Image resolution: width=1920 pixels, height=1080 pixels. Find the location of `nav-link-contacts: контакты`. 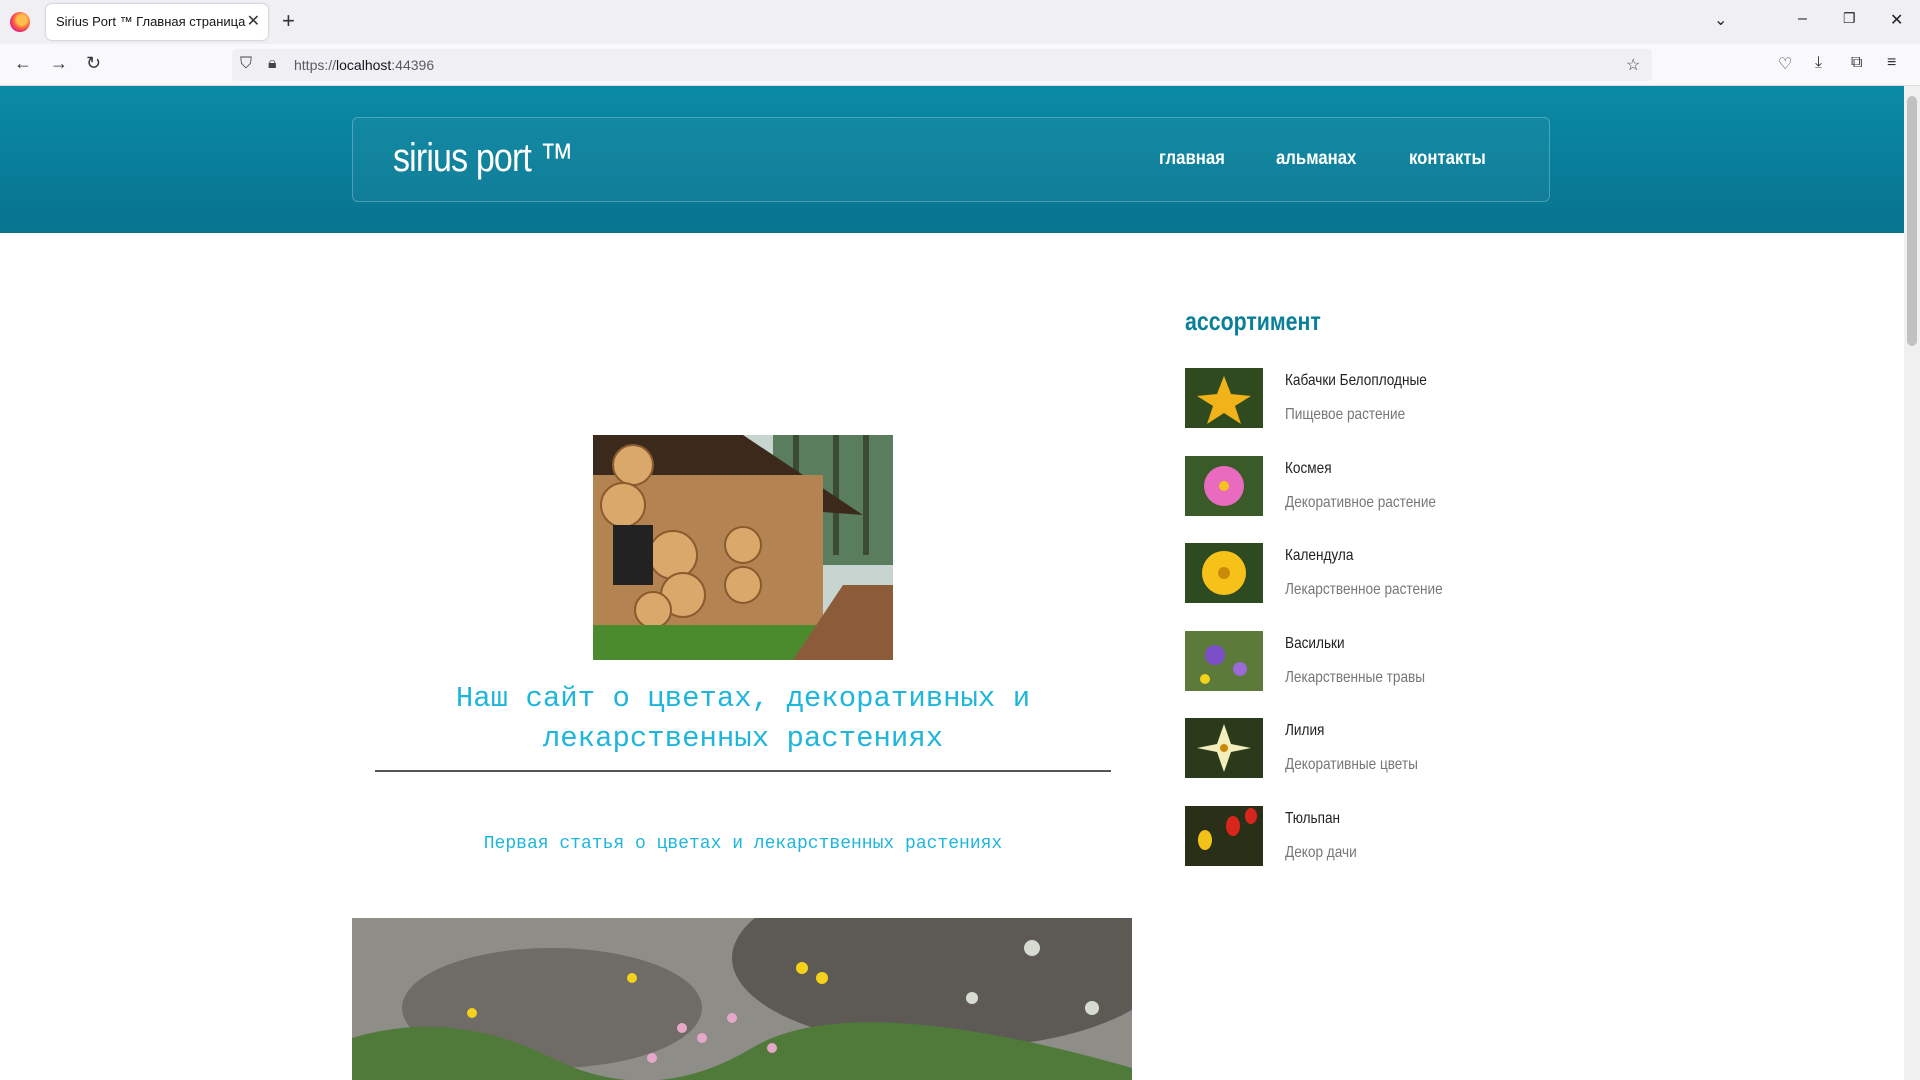

nav-link-contacts: контакты is located at coordinates (1447, 159).